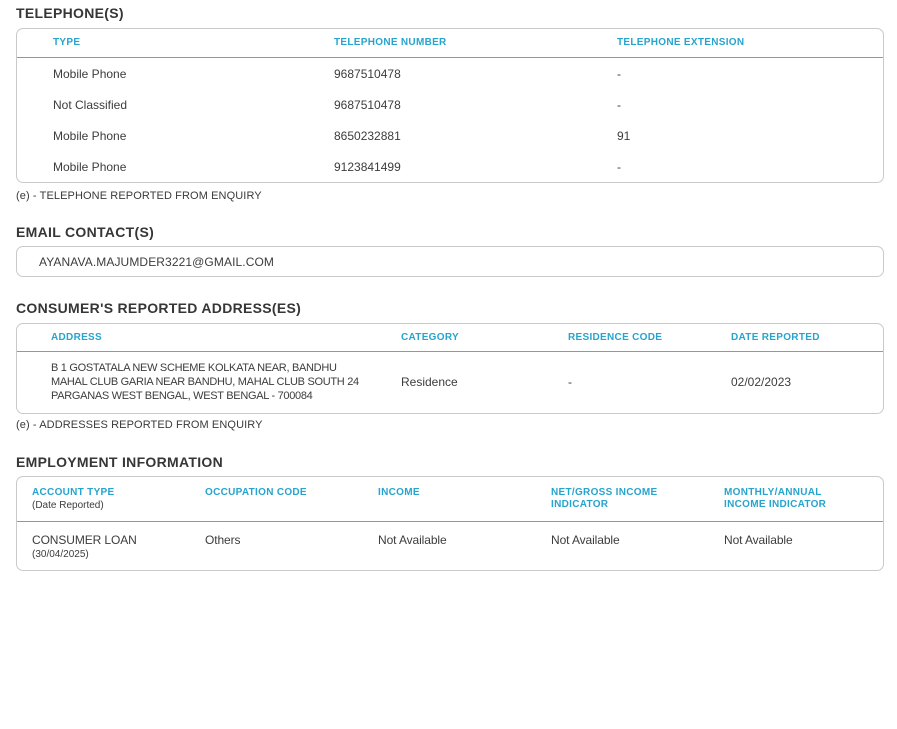  Describe the element at coordinates (84, 540) in the screenshot. I see `account-type-value: CONSUMER LOAN` at that location.